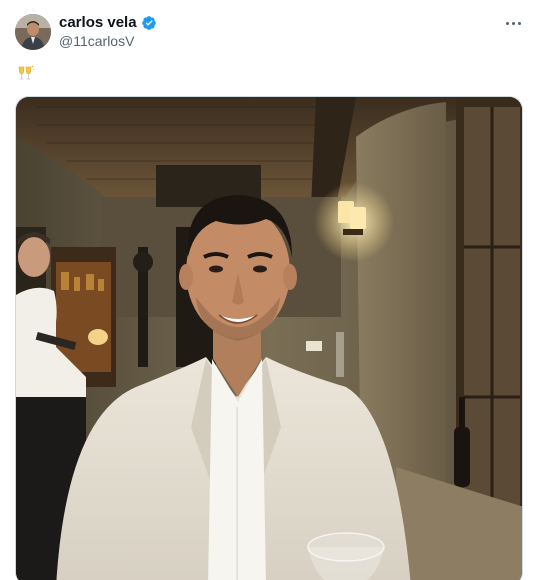 Image resolution: width=538 pixels, height=580 pixels. I want to click on author-handle: @11carlosV, so click(96, 41).